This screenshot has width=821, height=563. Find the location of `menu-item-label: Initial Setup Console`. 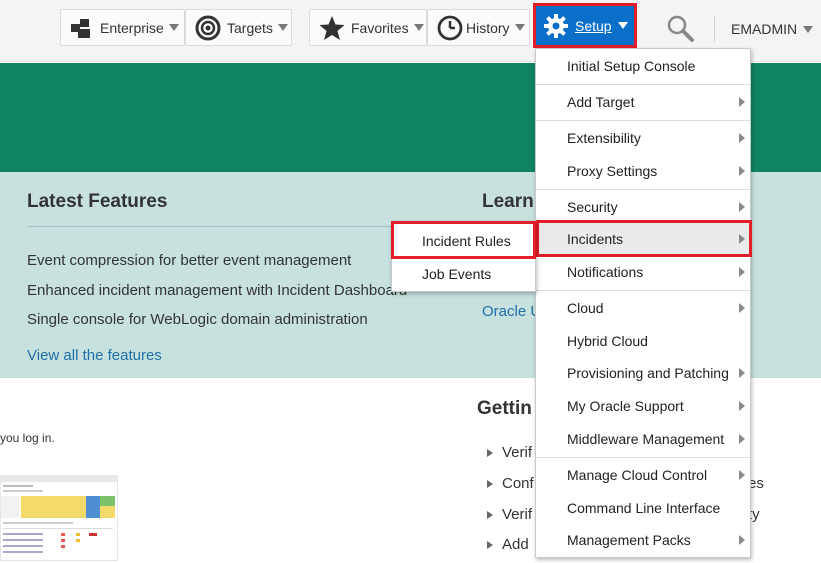

menu-item-label: Initial Setup Console is located at coordinates (631, 66).